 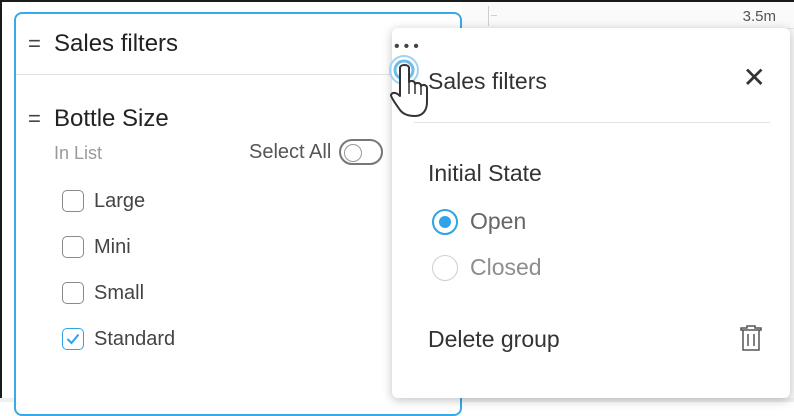 I want to click on group-title: Bottle Size, so click(x=111, y=118).